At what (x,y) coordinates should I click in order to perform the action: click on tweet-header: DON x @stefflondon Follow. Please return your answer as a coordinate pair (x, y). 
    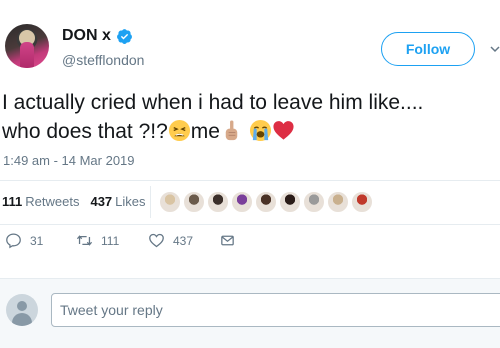
    Looking at the image, I should click on (250, 47).